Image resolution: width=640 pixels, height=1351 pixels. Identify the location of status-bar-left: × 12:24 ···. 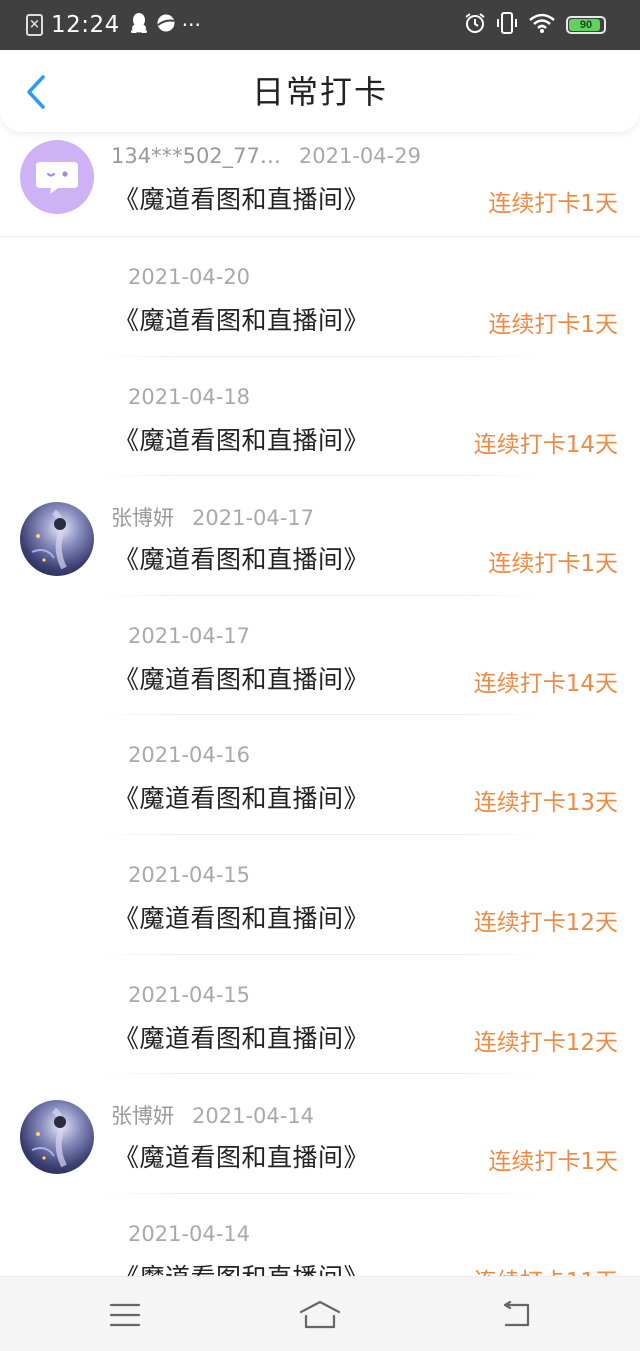
(113, 25).